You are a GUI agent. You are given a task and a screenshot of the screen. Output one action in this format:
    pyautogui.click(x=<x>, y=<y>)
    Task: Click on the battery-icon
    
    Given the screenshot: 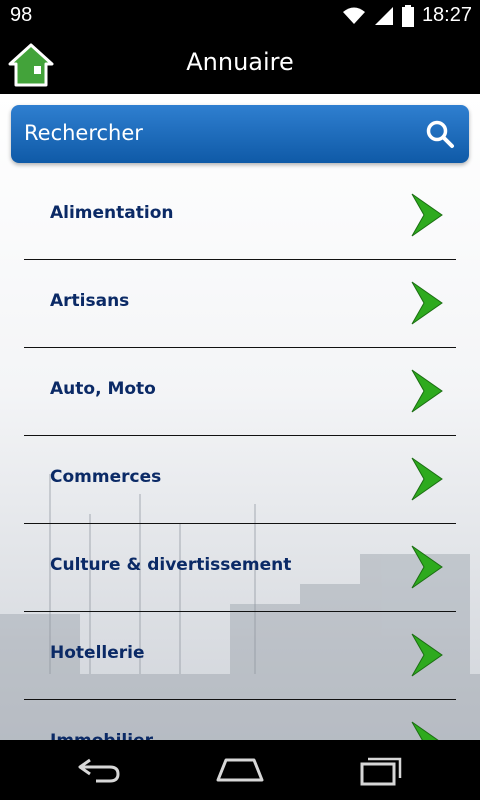 What is the action you would take?
    pyautogui.click(x=407, y=15)
    